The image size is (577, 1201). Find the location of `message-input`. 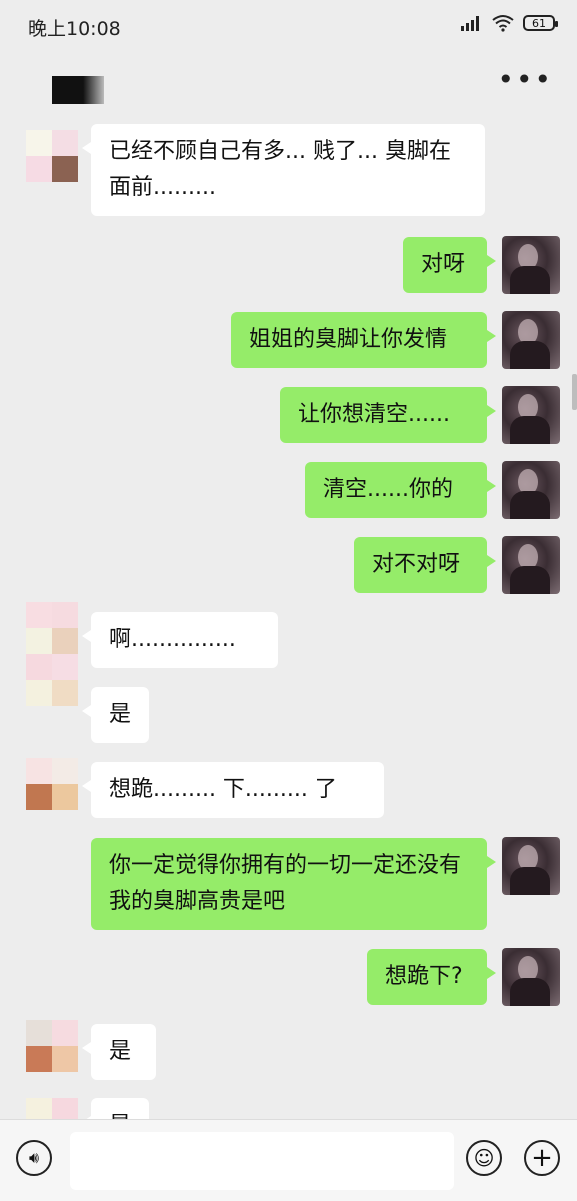

message-input is located at coordinates (262, 1161).